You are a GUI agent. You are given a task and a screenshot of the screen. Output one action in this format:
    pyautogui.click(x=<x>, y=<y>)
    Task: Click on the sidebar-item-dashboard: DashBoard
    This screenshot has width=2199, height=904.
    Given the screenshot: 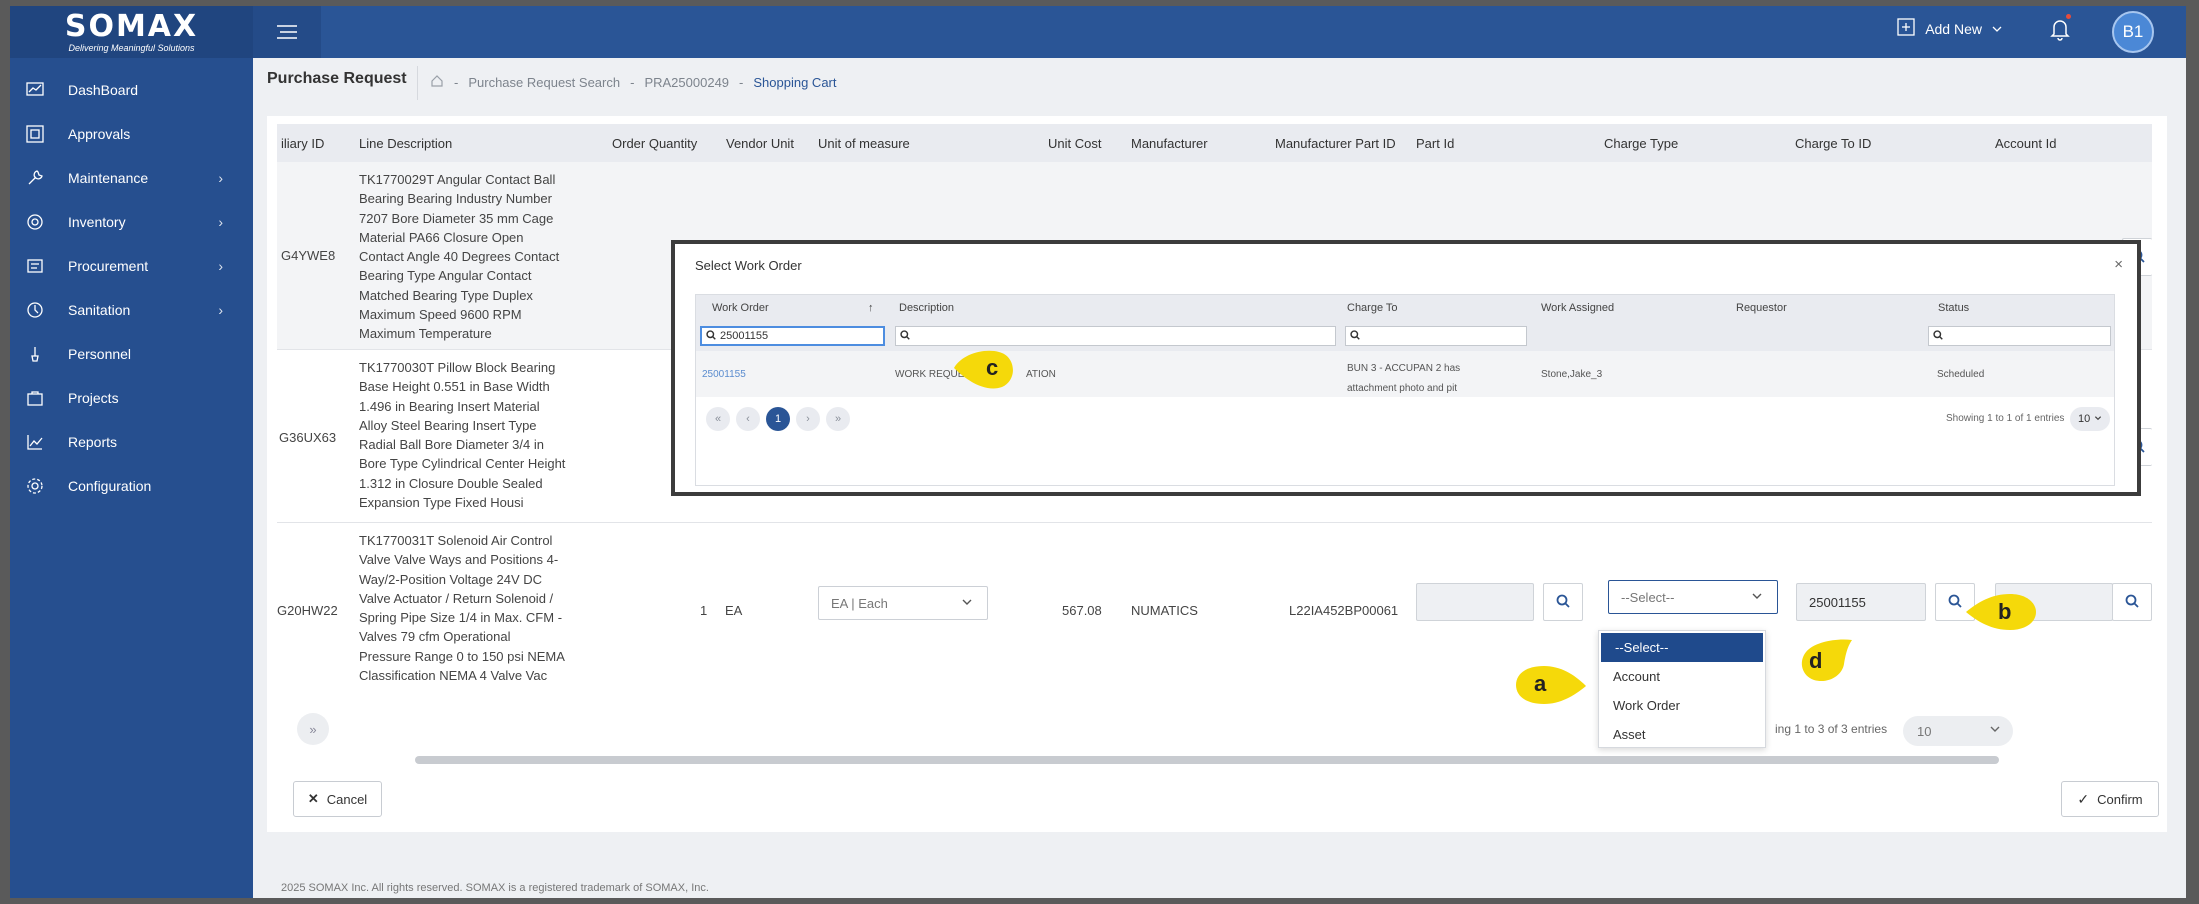 What is the action you would take?
    pyautogui.click(x=131, y=90)
    